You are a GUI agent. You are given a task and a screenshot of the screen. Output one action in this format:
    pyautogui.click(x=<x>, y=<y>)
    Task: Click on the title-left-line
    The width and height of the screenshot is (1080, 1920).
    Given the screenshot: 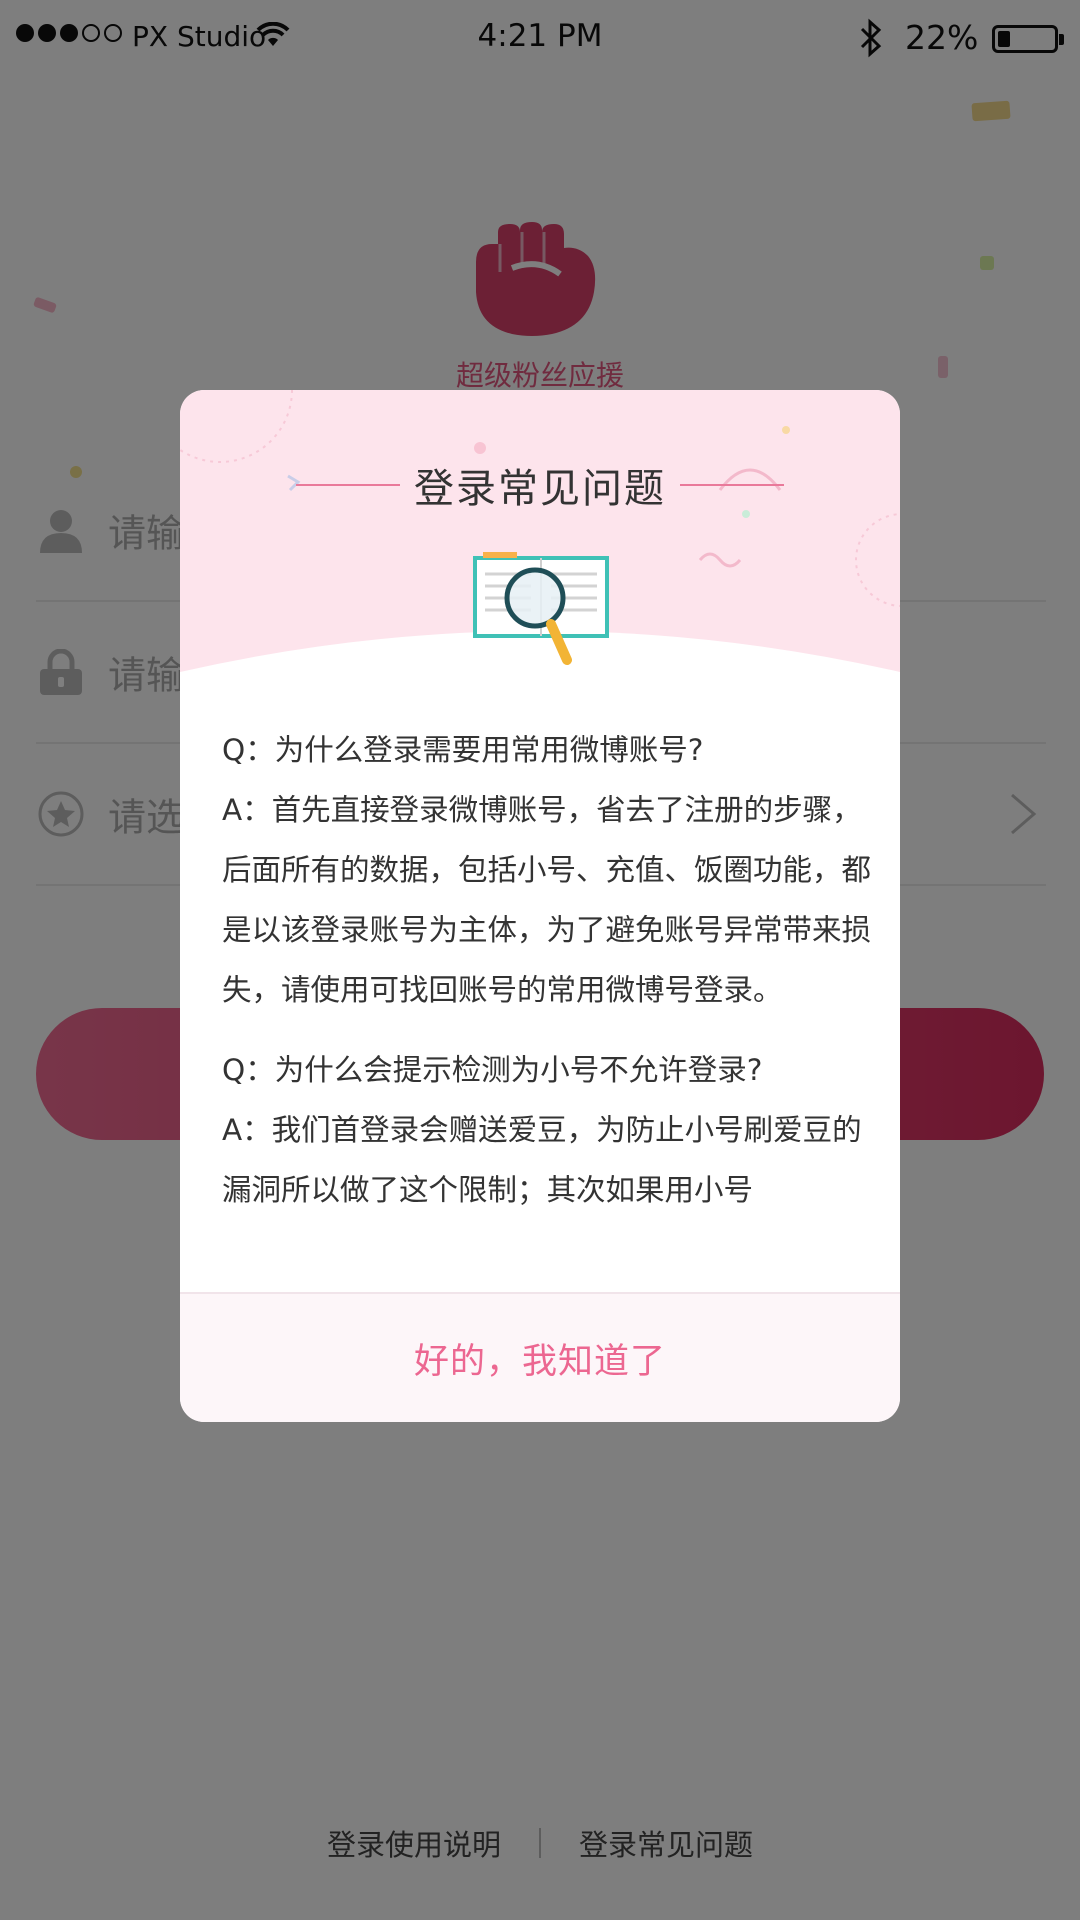 What is the action you would take?
    pyautogui.click(x=348, y=485)
    